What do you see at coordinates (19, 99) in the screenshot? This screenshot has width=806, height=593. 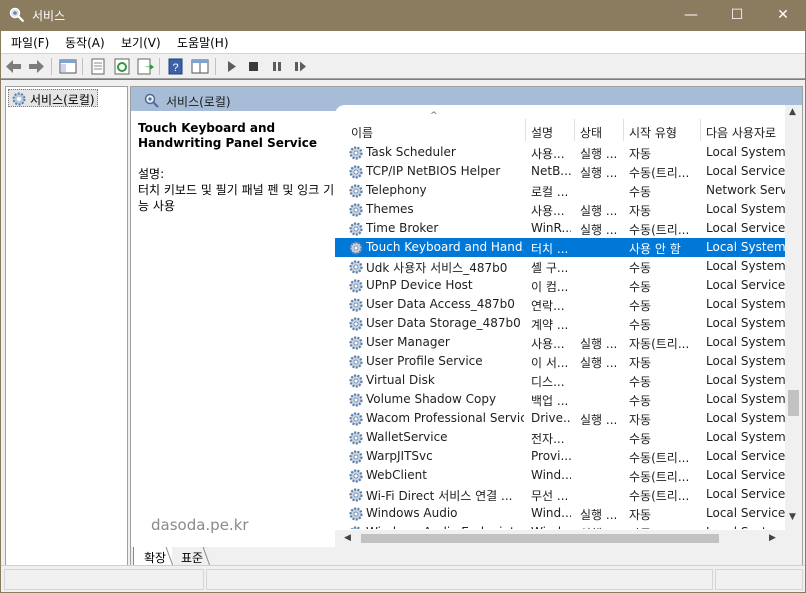 I see `services-gear-icon` at bounding box center [19, 99].